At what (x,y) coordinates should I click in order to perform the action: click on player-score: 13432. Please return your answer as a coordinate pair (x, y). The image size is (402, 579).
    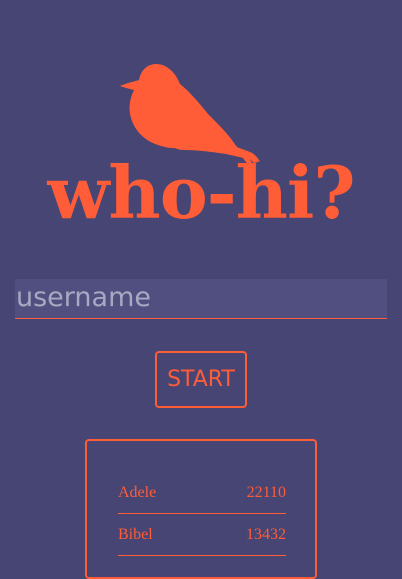
    Looking at the image, I should click on (266, 534).